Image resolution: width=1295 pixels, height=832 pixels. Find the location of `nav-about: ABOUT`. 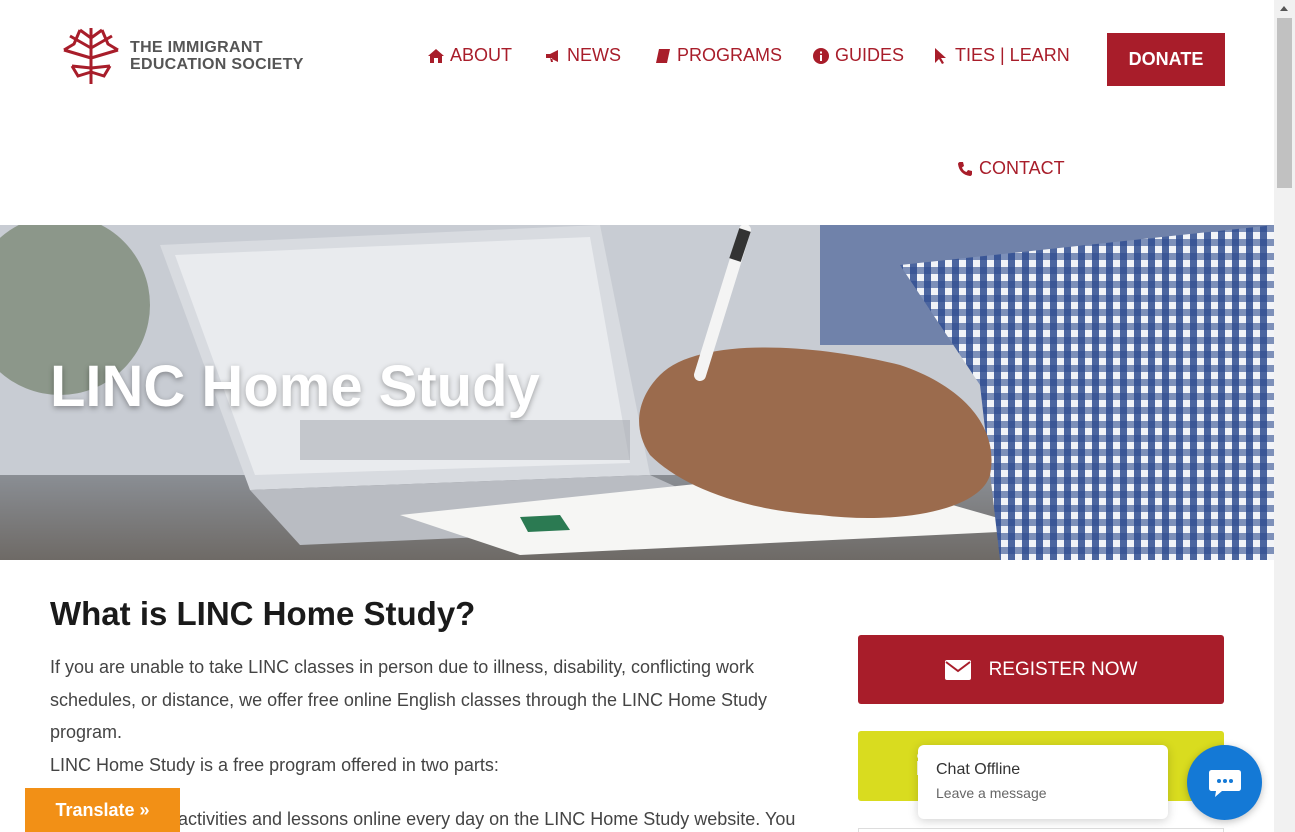

nav-about: ABOUT is located at coordinates (470, 55).